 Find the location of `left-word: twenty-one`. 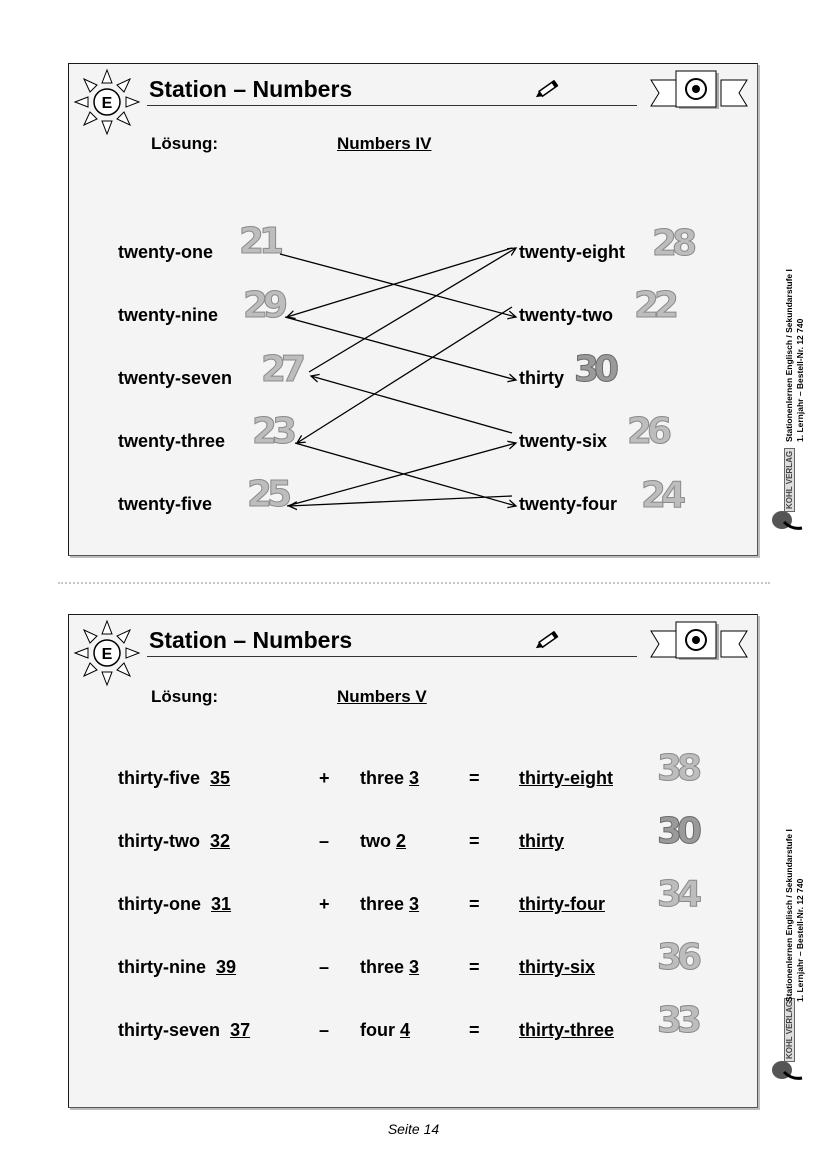

left-word: twenty-one is located at coordinates (166, 252).